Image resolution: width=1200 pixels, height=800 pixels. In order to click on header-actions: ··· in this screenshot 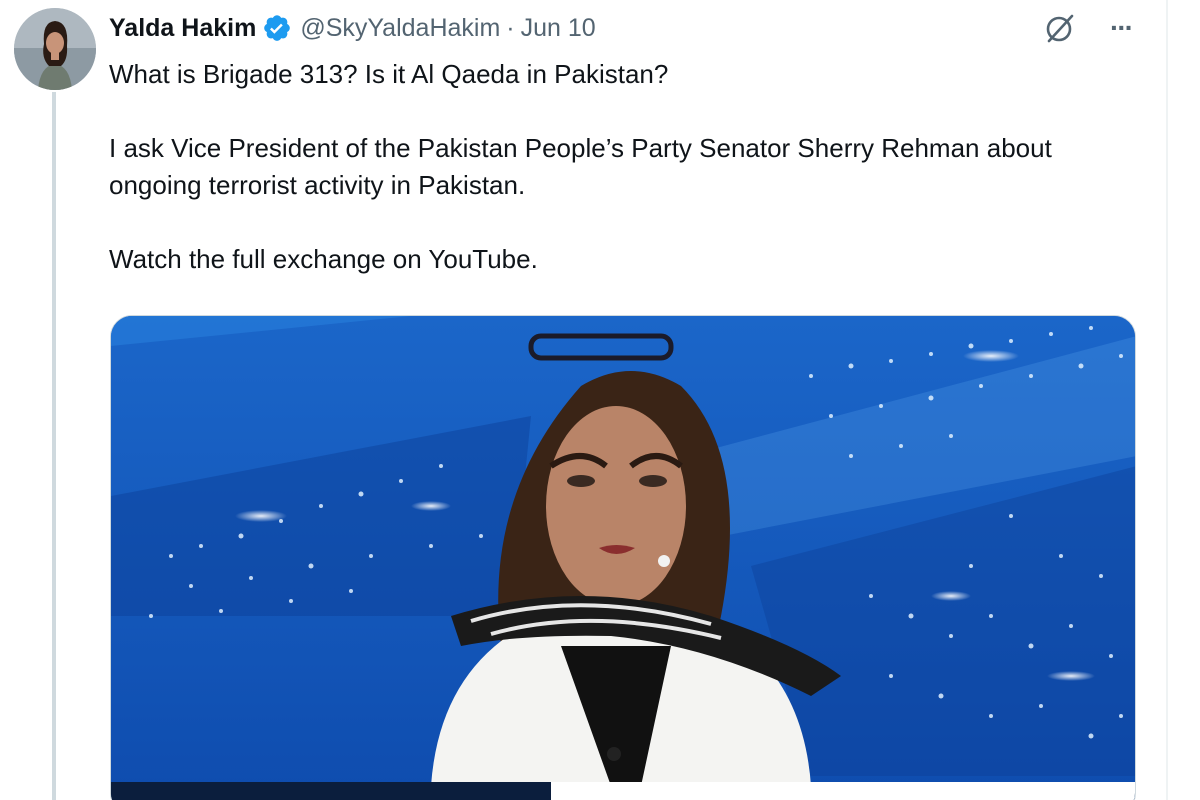, I will do `click(1088, 28)`.